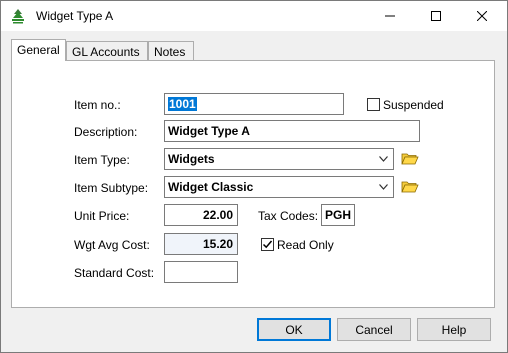 This screenshot has width=508, height=353. I want to click on item-no-label: Item no.:, so click(97, 105).